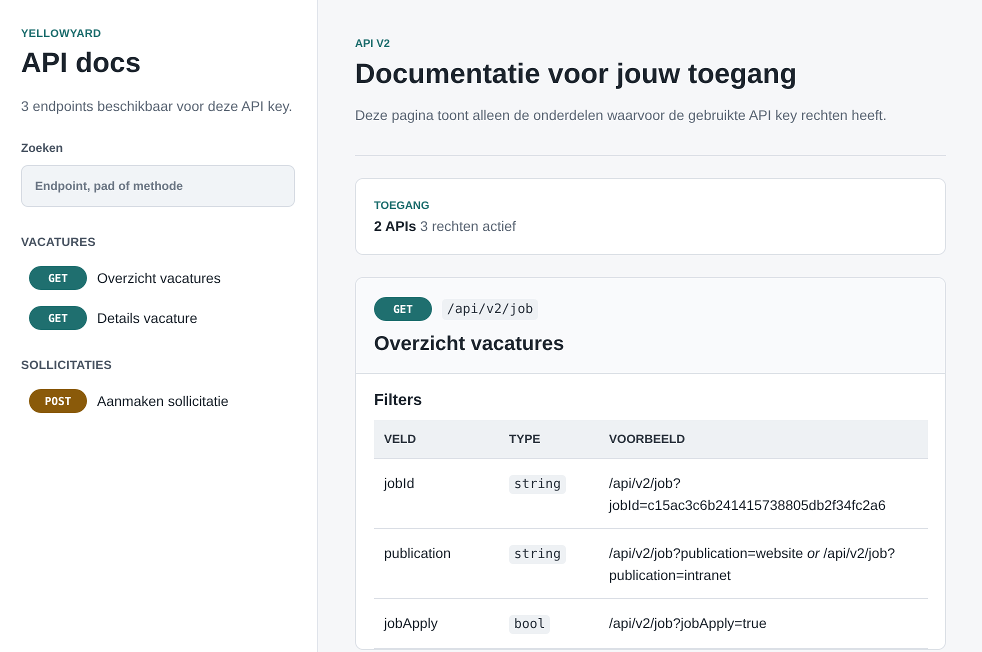 The image size is (982, 652). What do you see at coordinates (42, 148) in the screenshot?
I see `search-label: Zoeken` at bounding box center [42, 148].